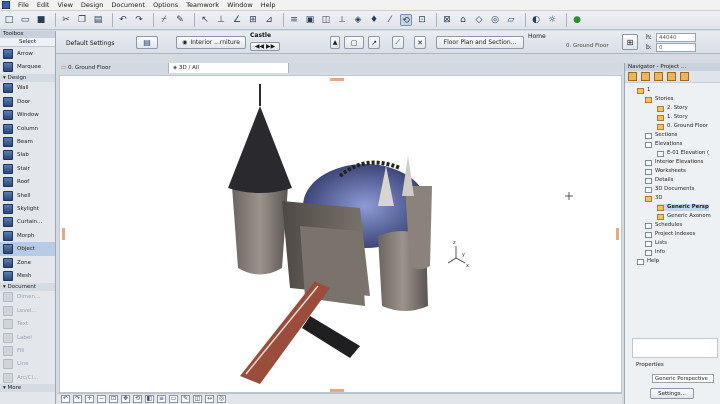  I want to click on guide-line-icon: ⊥, so click(221, 20).